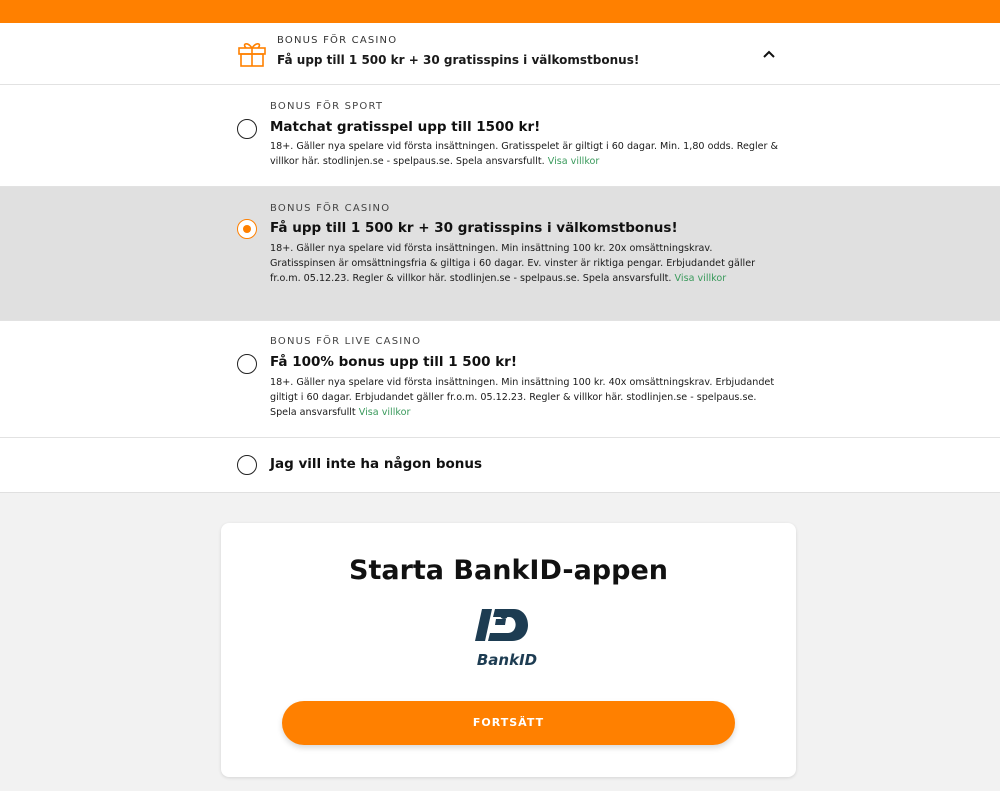  What do you see at coordinates (508, 570) in the screenshot?
I see `bankid-title: Starta BankID-appen` at bounding box center [508, 570].